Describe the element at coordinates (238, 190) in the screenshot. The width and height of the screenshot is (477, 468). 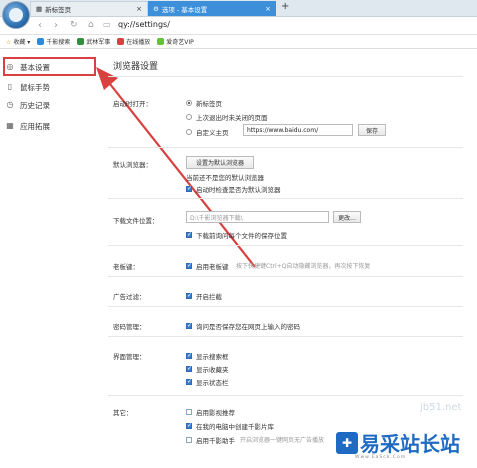
I see `option-label: 启动时检查是否为默认浏览器` at that location.